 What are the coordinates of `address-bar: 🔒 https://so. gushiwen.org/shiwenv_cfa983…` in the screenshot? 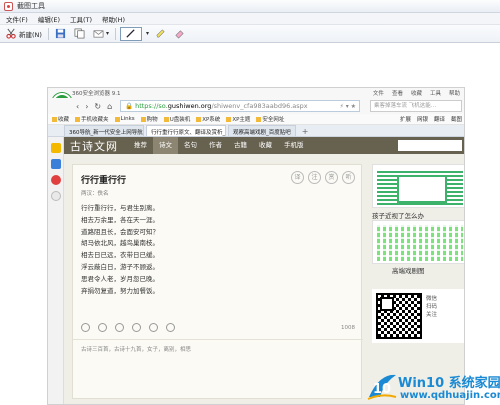 It's located at (240, 106).